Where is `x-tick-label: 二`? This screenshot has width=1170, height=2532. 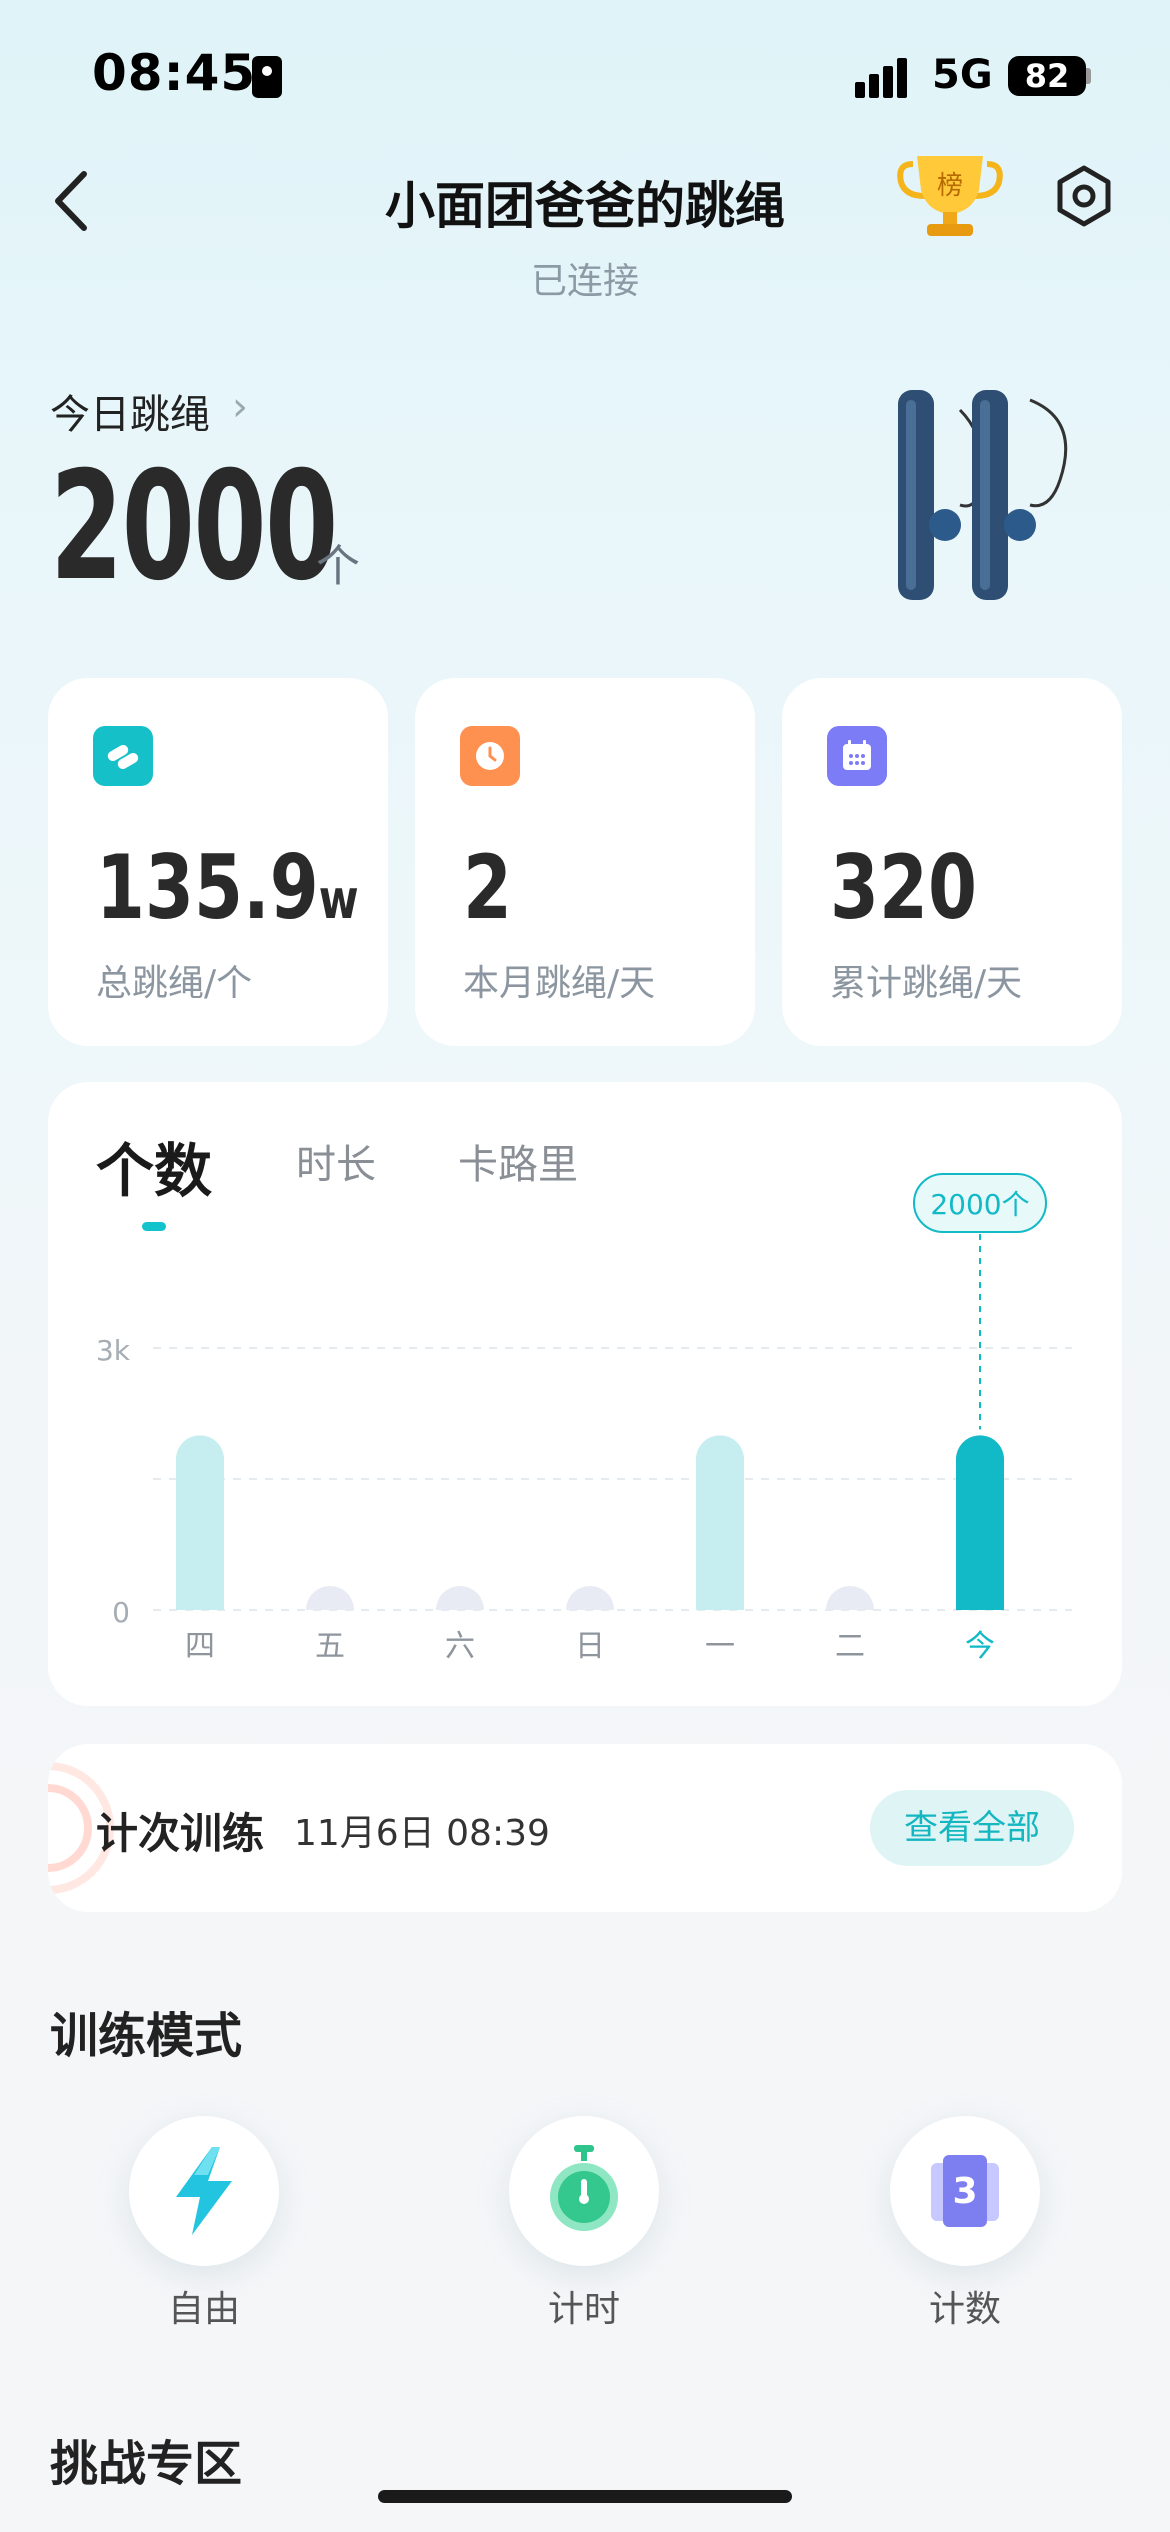 x-tick-label: 二 is located at coordinates (850, 1646).